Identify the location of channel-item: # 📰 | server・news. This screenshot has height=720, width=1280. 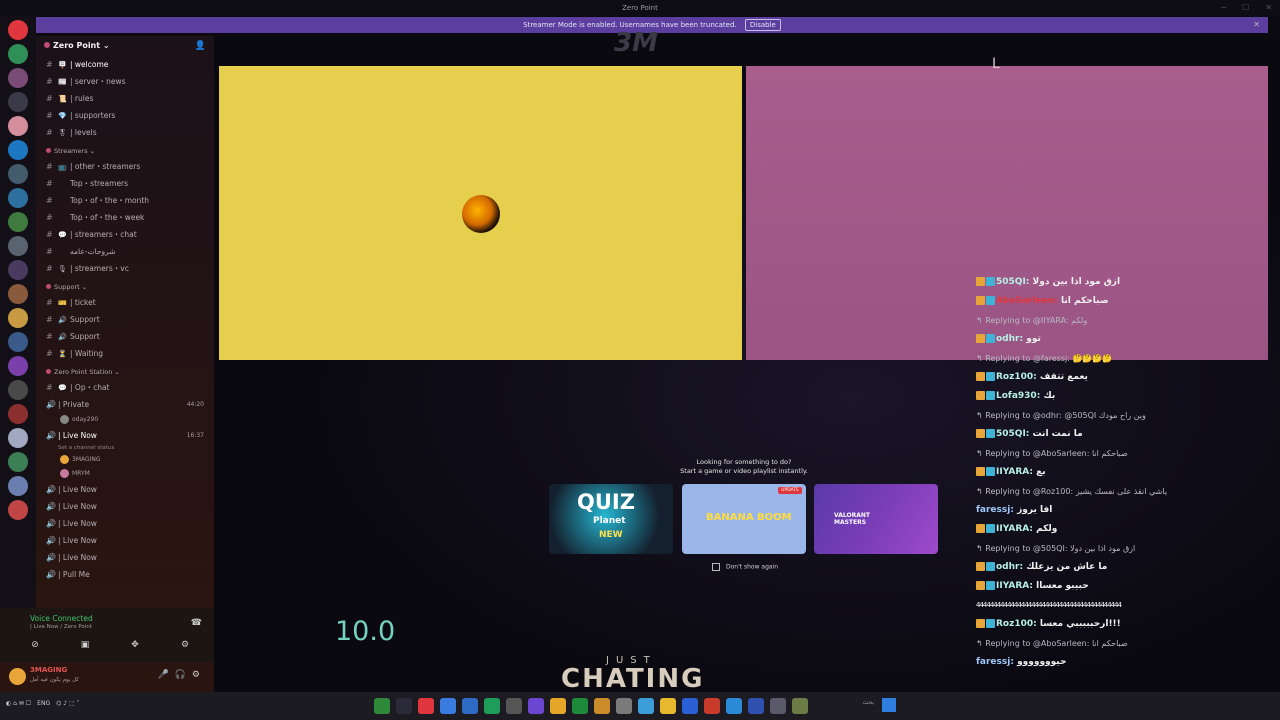
(125, 81).